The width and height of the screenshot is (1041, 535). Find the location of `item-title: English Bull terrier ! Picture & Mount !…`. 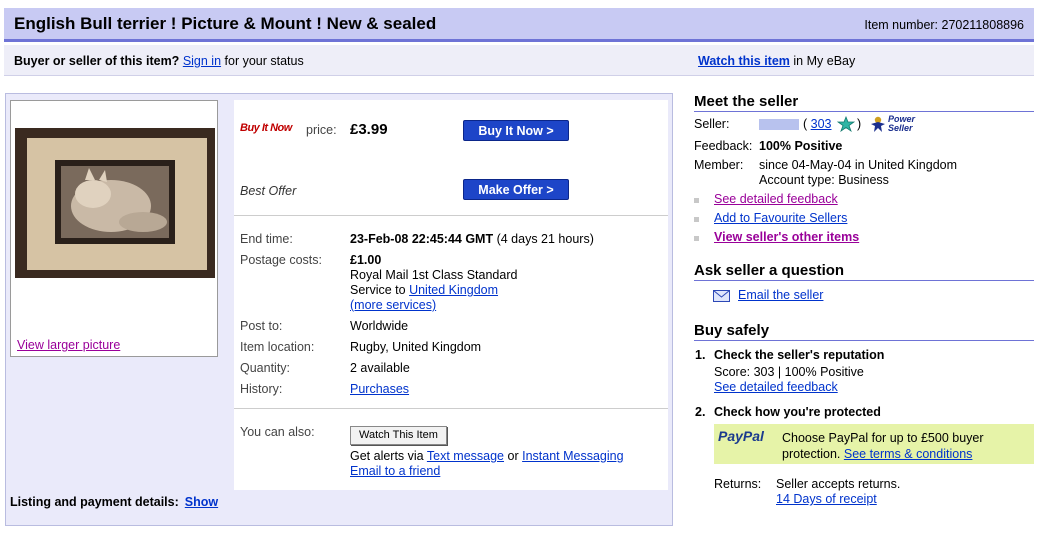

item-title: English Bull terrier ! Picture & Mount !… is located at coordinates (225, 23).